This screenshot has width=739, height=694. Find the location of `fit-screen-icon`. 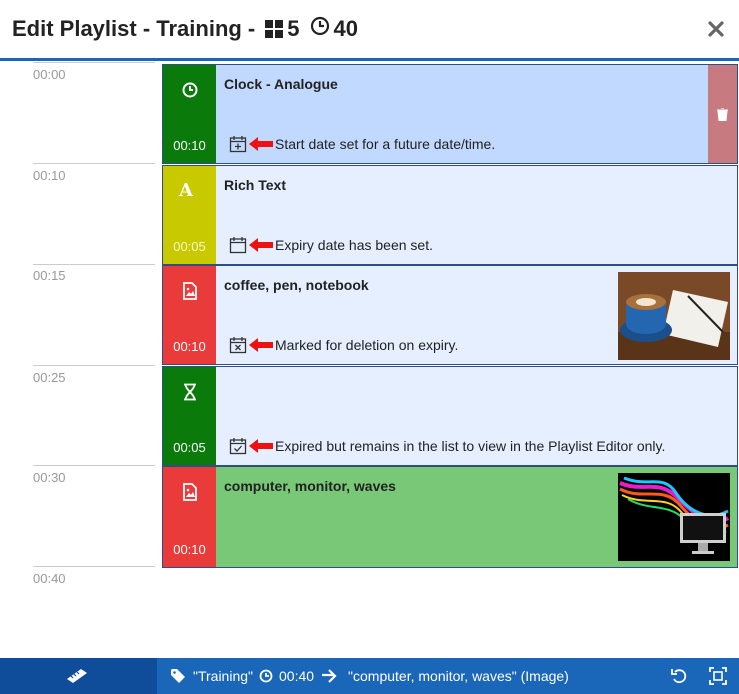

fit-screen-icon is located at coordinates (718, 676).